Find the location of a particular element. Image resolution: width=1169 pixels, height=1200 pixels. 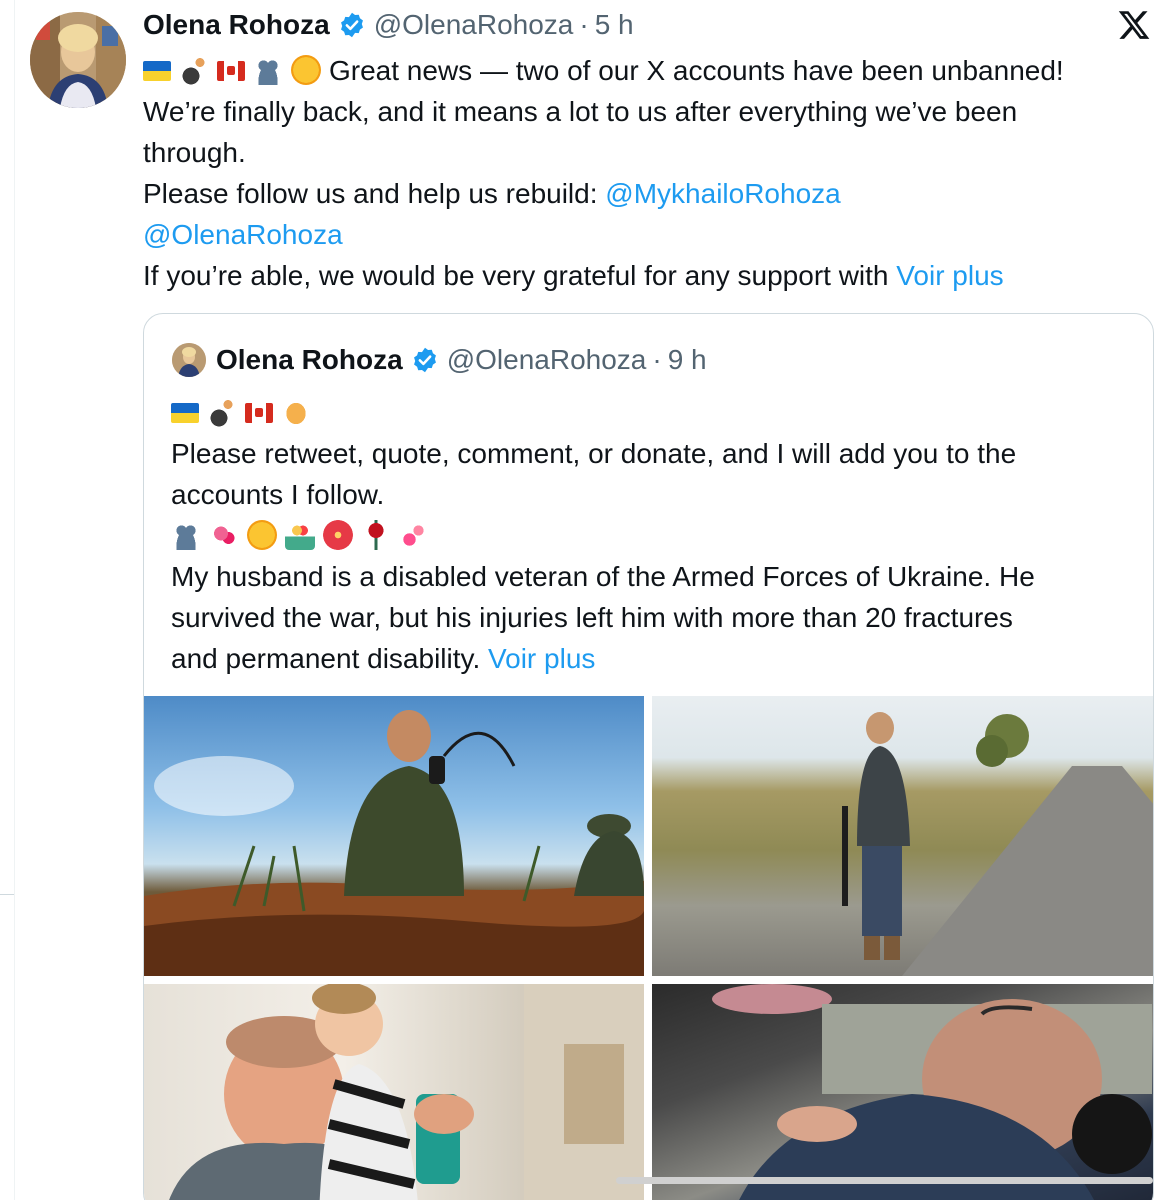

quoted-text-line: accounts I follow. is located at coordinates (278, 494).